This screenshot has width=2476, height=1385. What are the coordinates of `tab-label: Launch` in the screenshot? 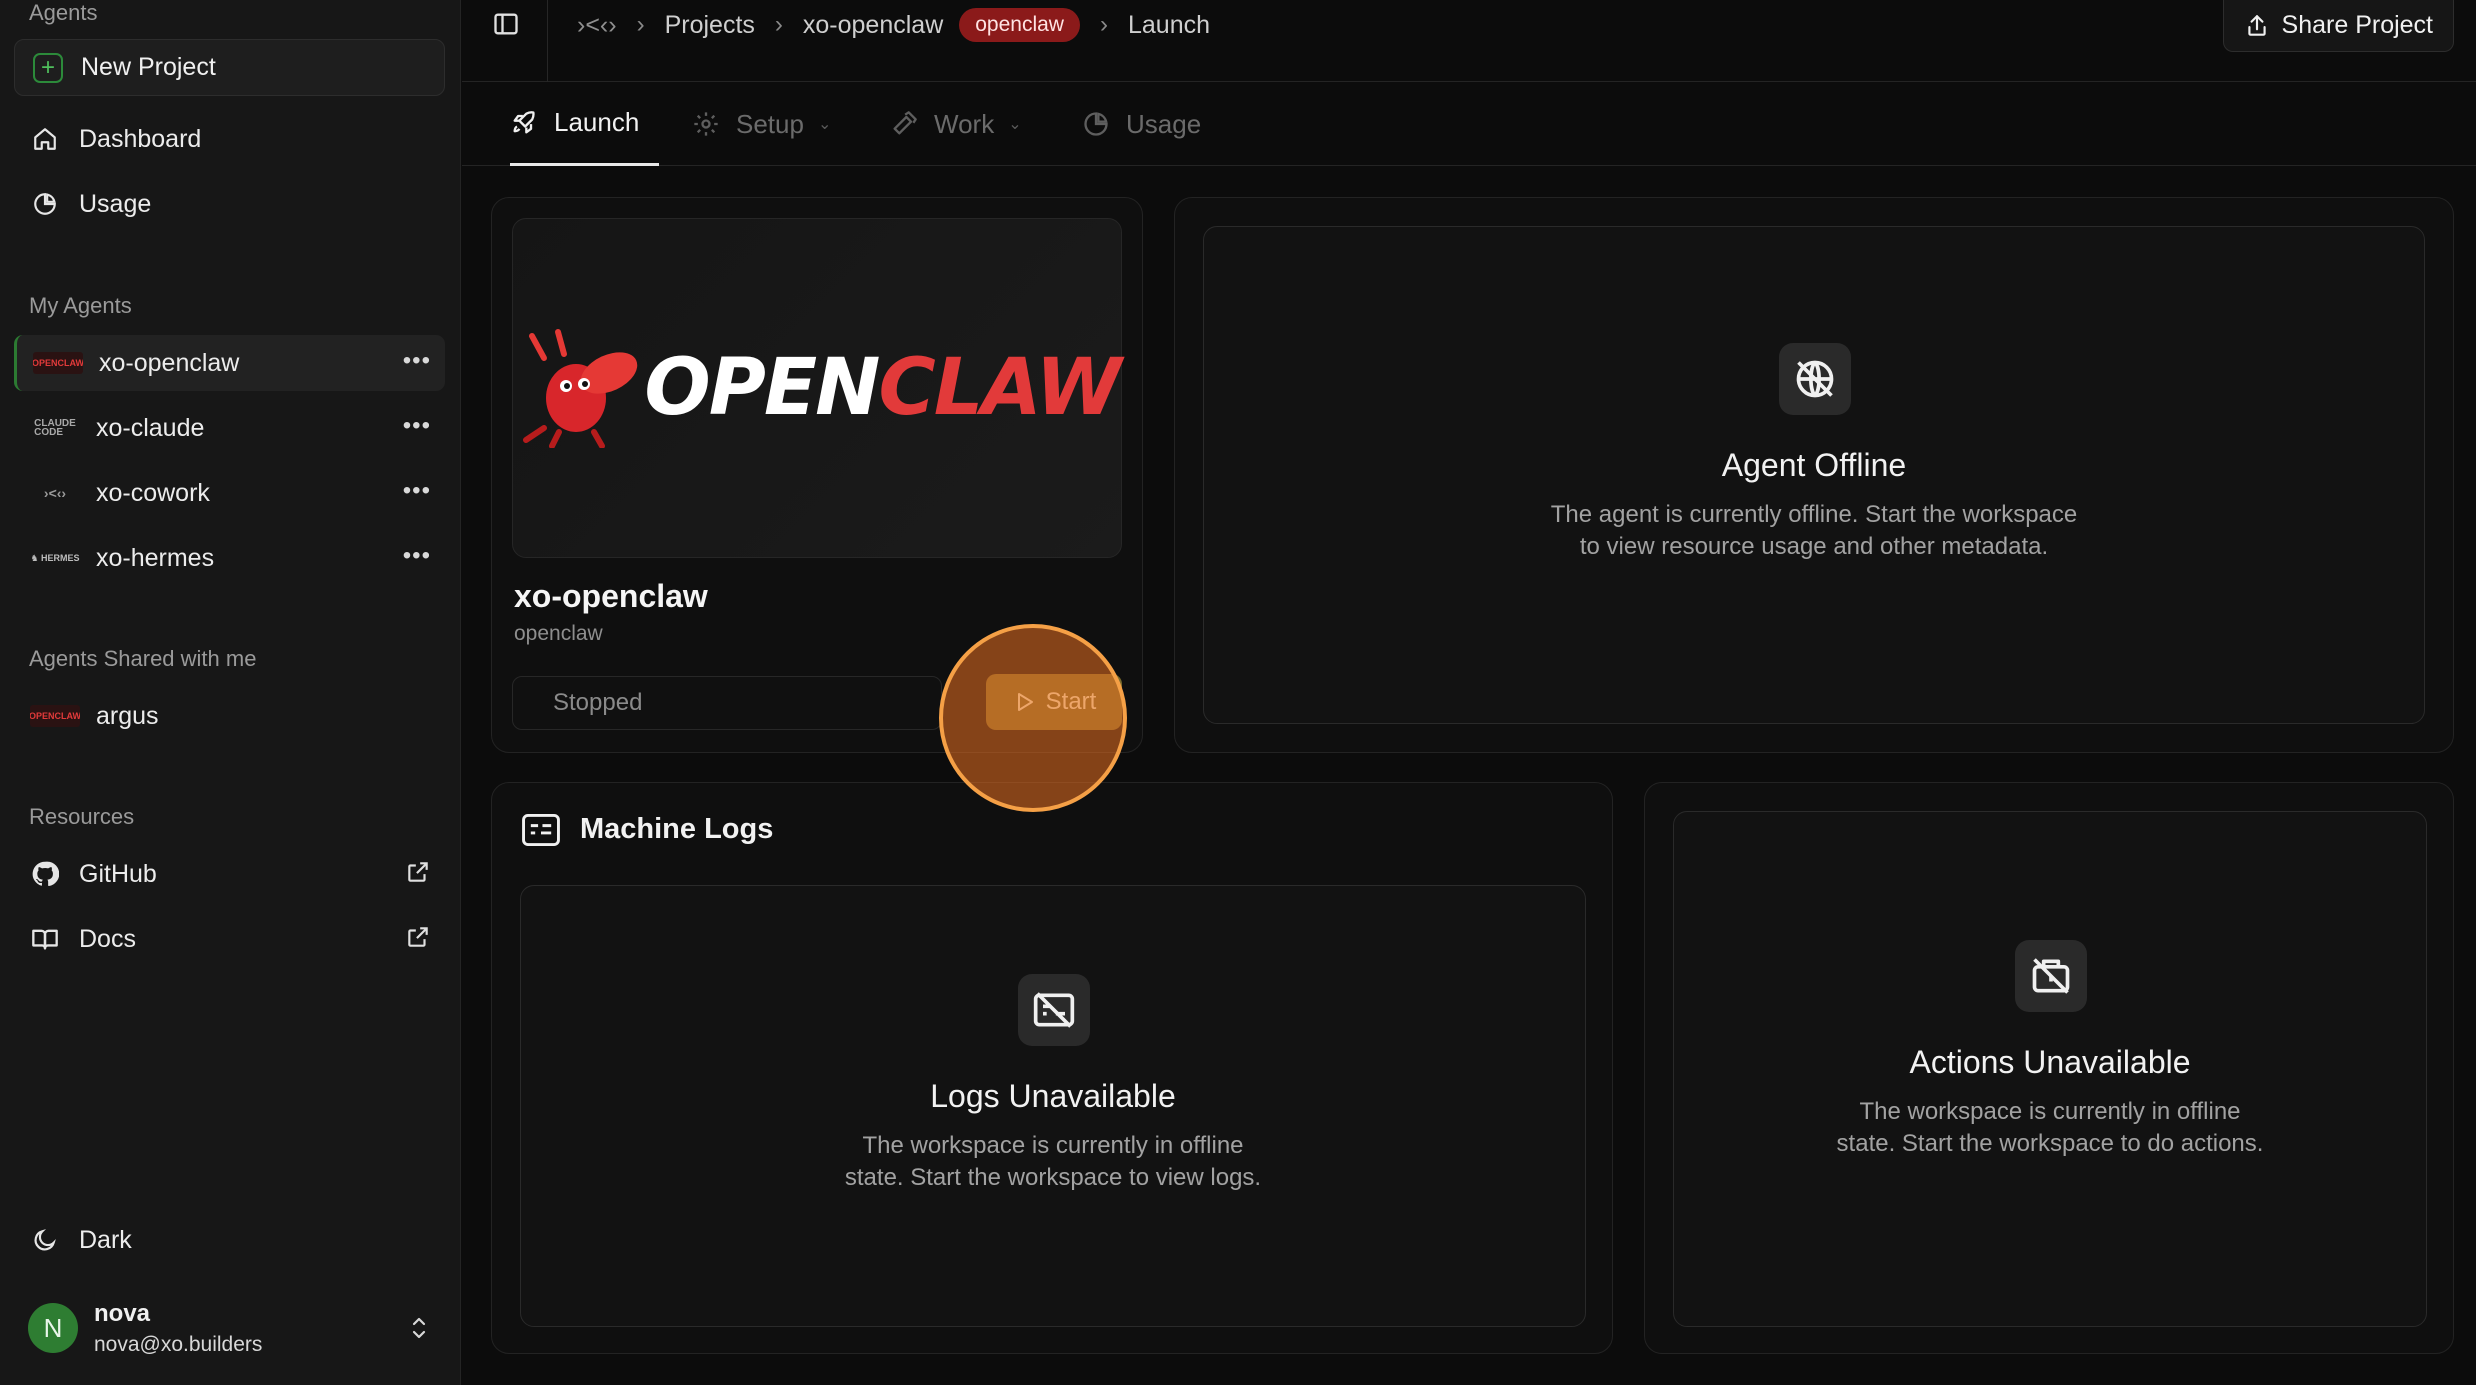 It's located at (597, 122).